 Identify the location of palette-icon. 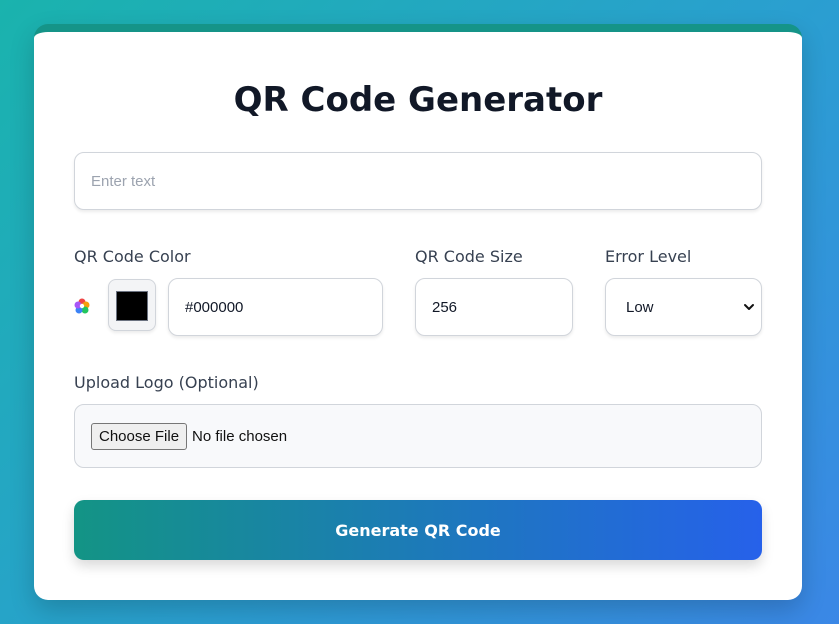
(82, 306).